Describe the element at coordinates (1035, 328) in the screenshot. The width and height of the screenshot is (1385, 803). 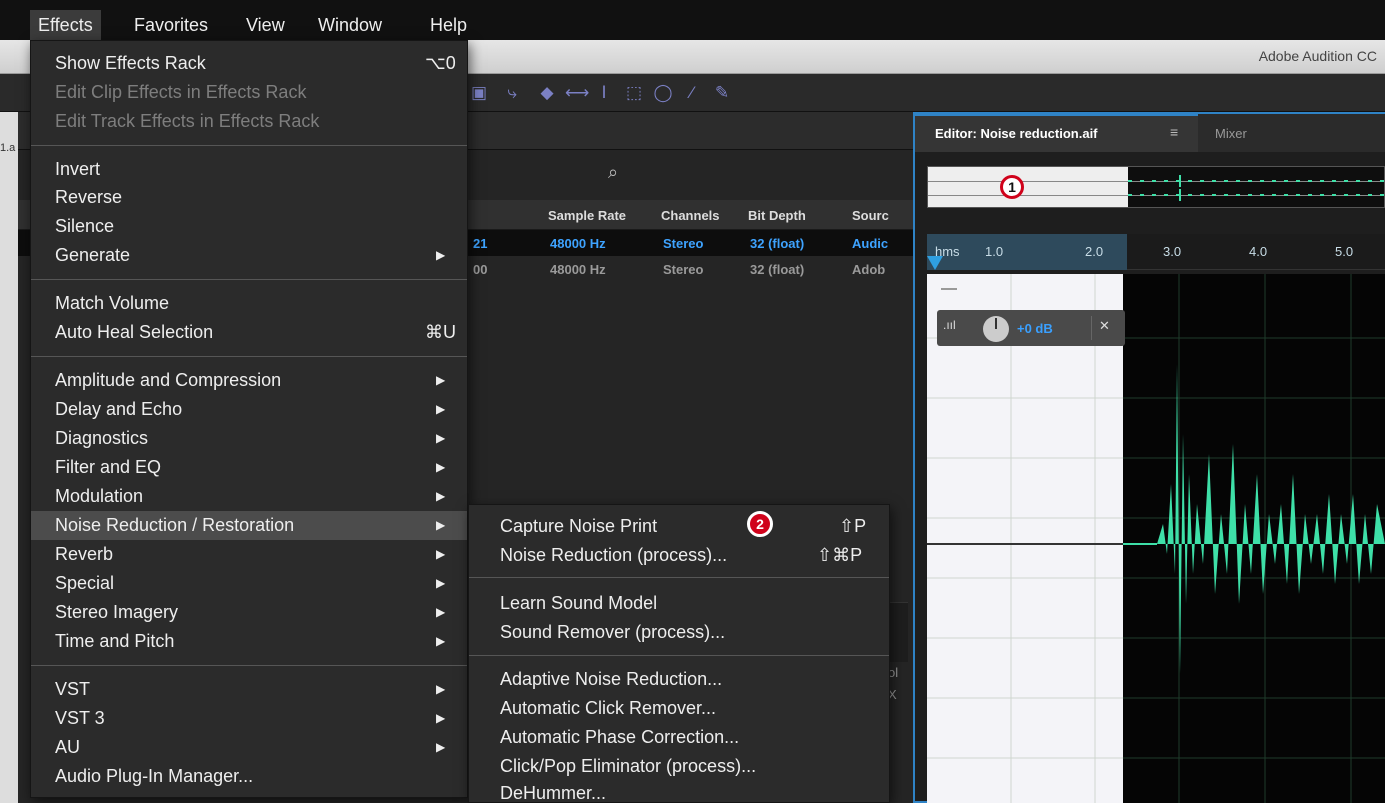
I see `volume-value: +0 dB` at that location.